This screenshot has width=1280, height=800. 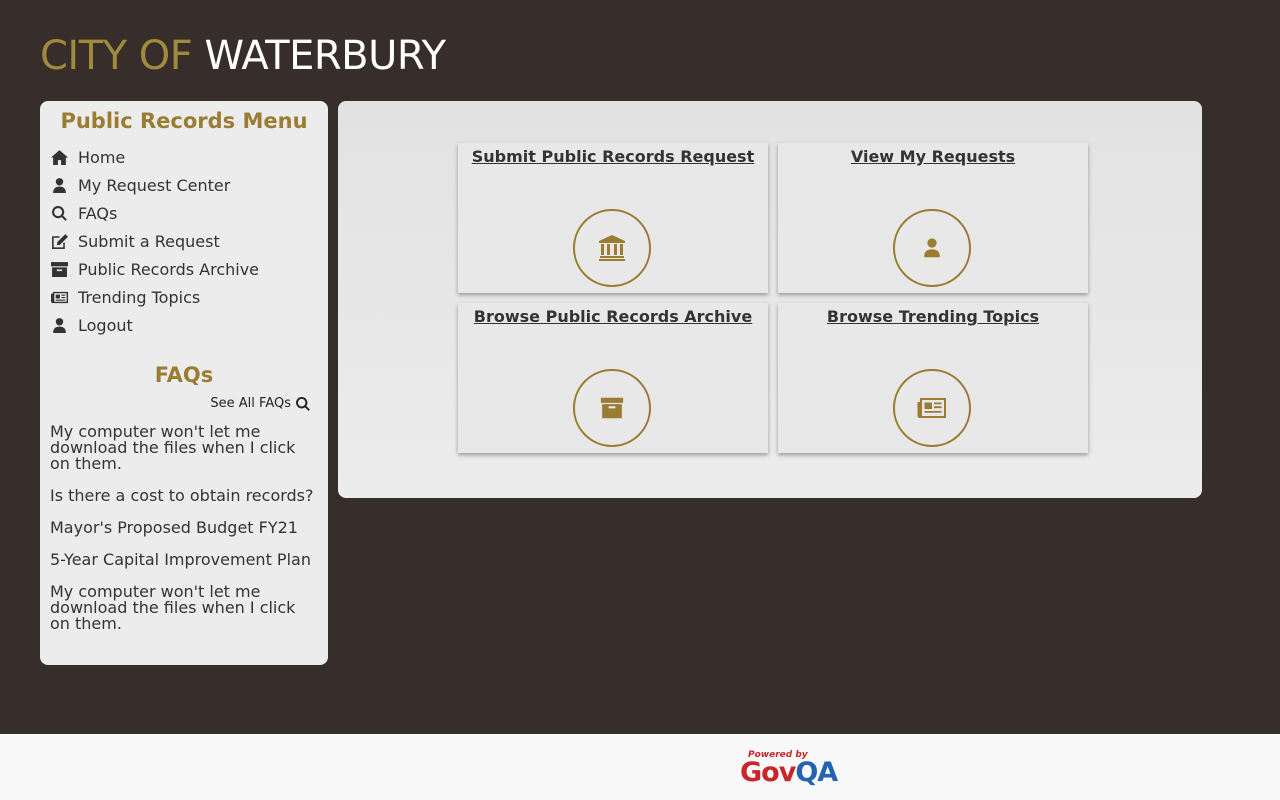 What do you see at coordinates (184, 375) in the screenshot?
I see `faq-title: FAQs` at bounding box center [184, 375].